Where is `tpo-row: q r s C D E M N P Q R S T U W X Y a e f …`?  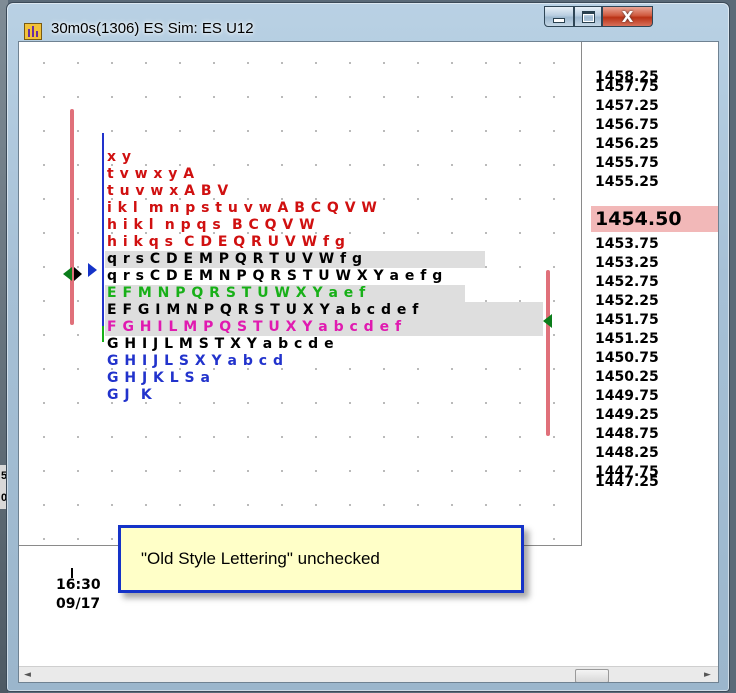
tpo-row: q r s C D E M N P Q R S T U W X Y a e f … is located at coordinates (275, 276).